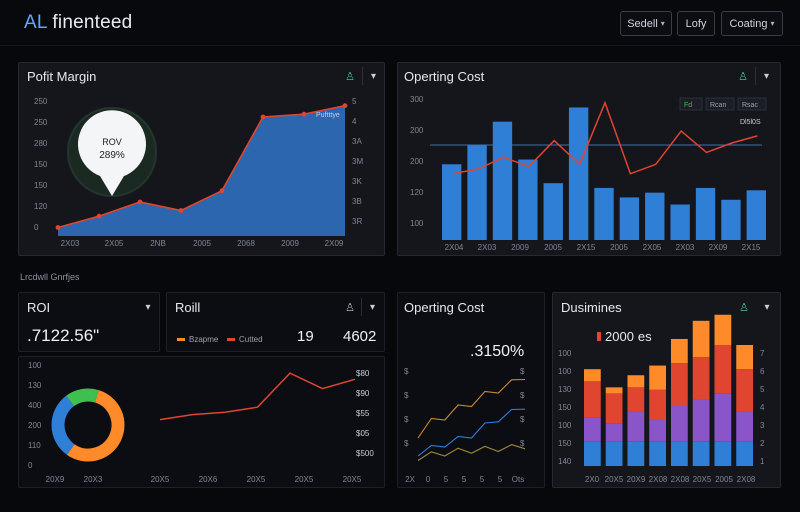 Image resolution: width=800 pixels, height=512 pixels. Describe the element at coordinates (762, 461) in the screenshot. I see `y-tick-right: 1` at that location.